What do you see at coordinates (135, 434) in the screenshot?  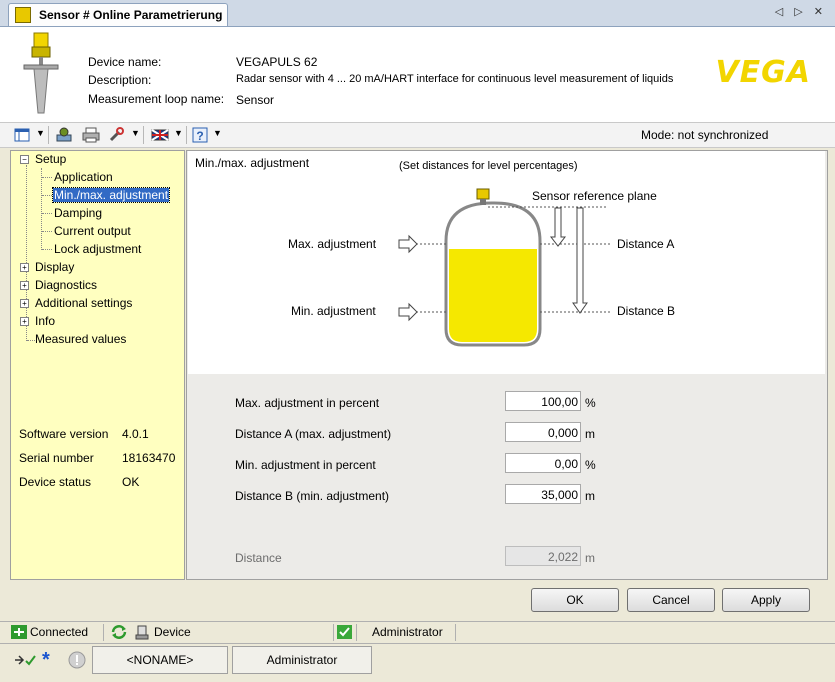 I see `software-version-value: 4.0.1` at bounding box center [135, 434].